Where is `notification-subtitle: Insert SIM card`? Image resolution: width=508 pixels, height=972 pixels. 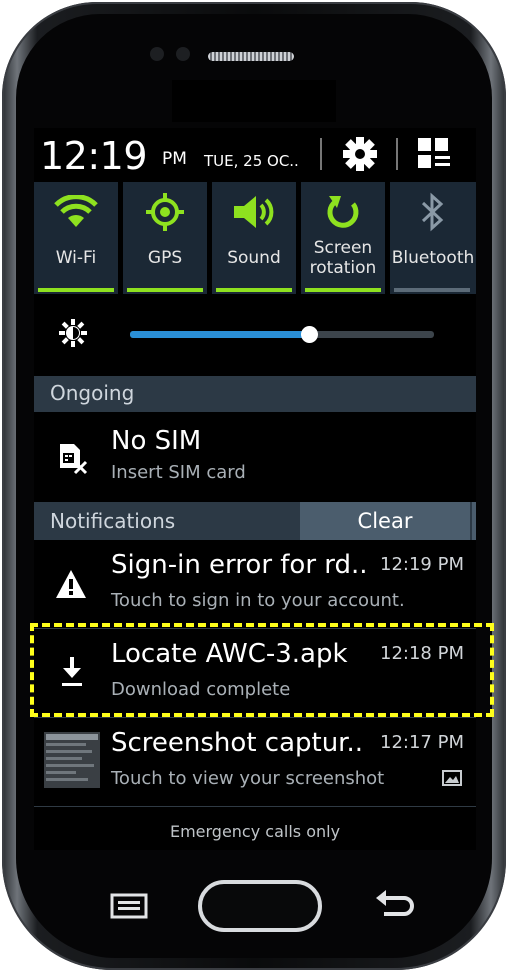
notification-subtitle: Insert SIM card is located at coordinates (178, 472).